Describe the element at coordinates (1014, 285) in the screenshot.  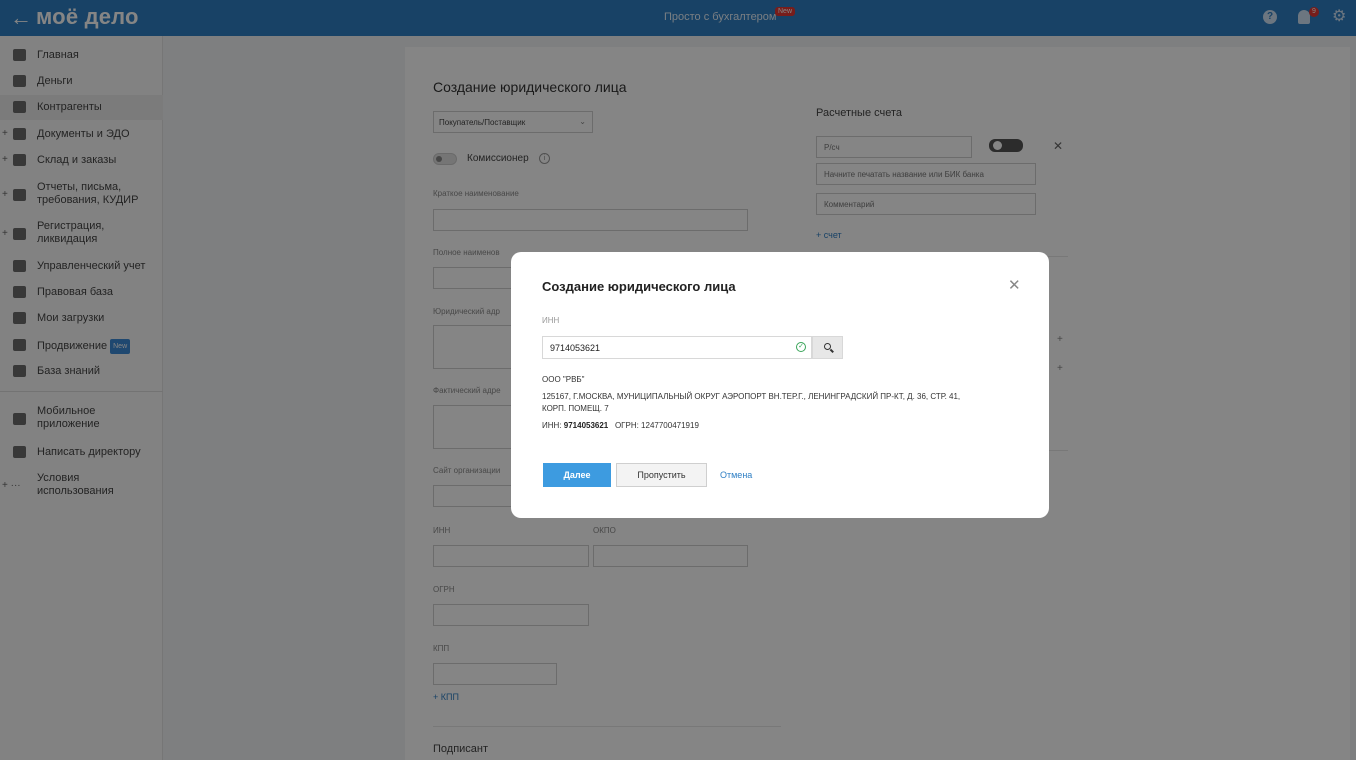
I see `close-icon: ✕` at that location.